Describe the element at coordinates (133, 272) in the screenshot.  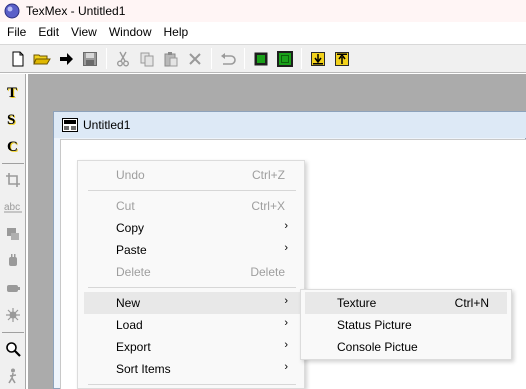
I see `delete-label: Delete` at that location.